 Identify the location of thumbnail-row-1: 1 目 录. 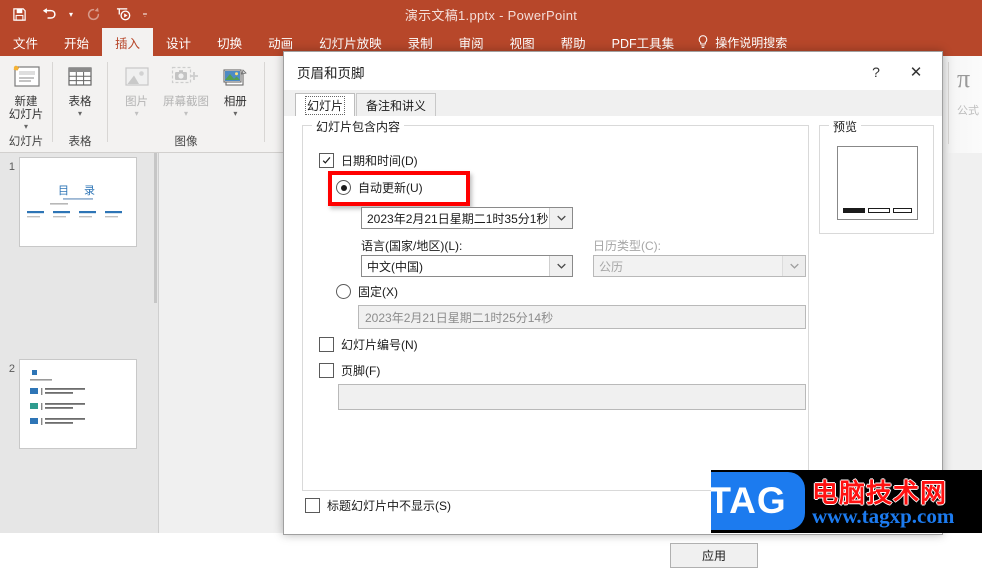
(79, 203).